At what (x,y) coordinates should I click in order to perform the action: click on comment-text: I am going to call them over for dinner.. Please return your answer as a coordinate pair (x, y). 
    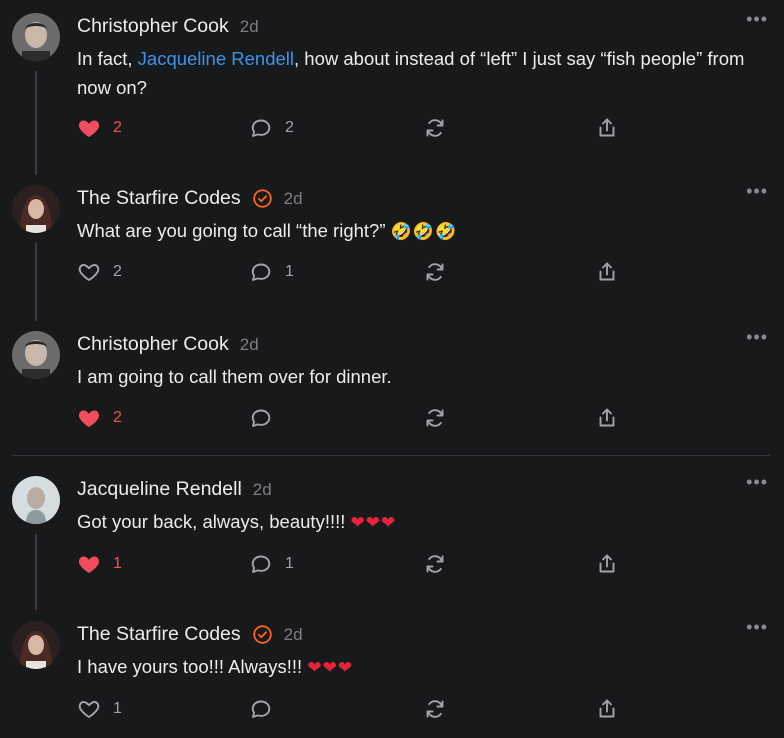
    Looking at the image, I should click on (234, 376).